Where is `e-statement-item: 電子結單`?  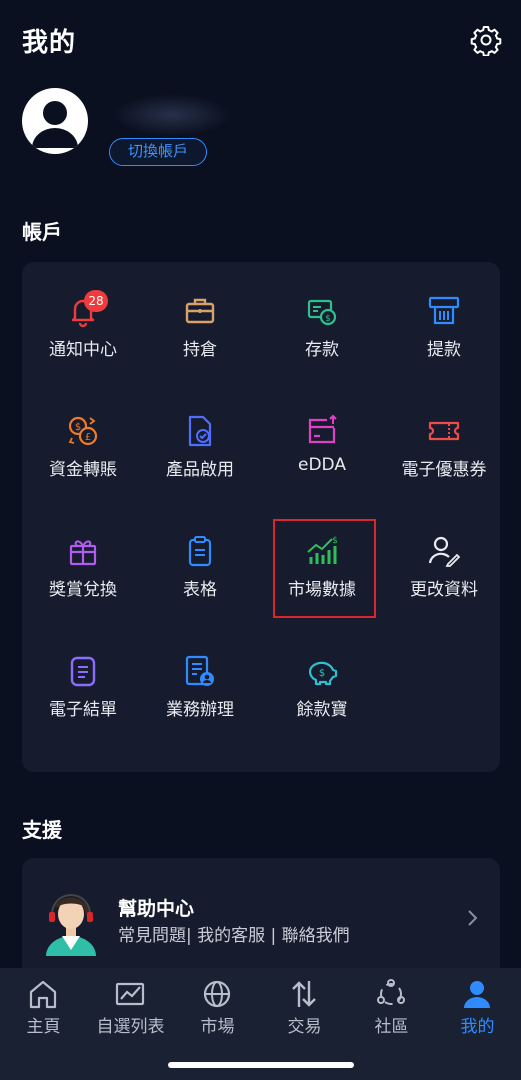
e-statement-item: 電子結單 is located at coordinates (83, 677).